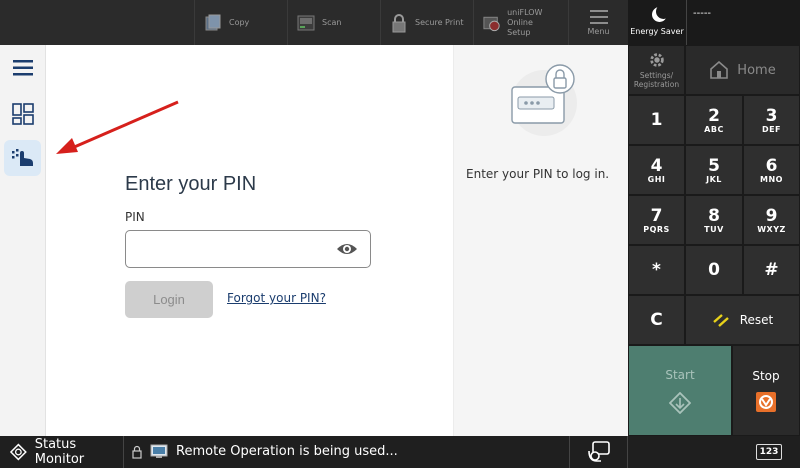 The image size is (800, 468). Describe the element at coordinates (159, 451) in the screenshot. I see `remote-screen-icon` at that location.